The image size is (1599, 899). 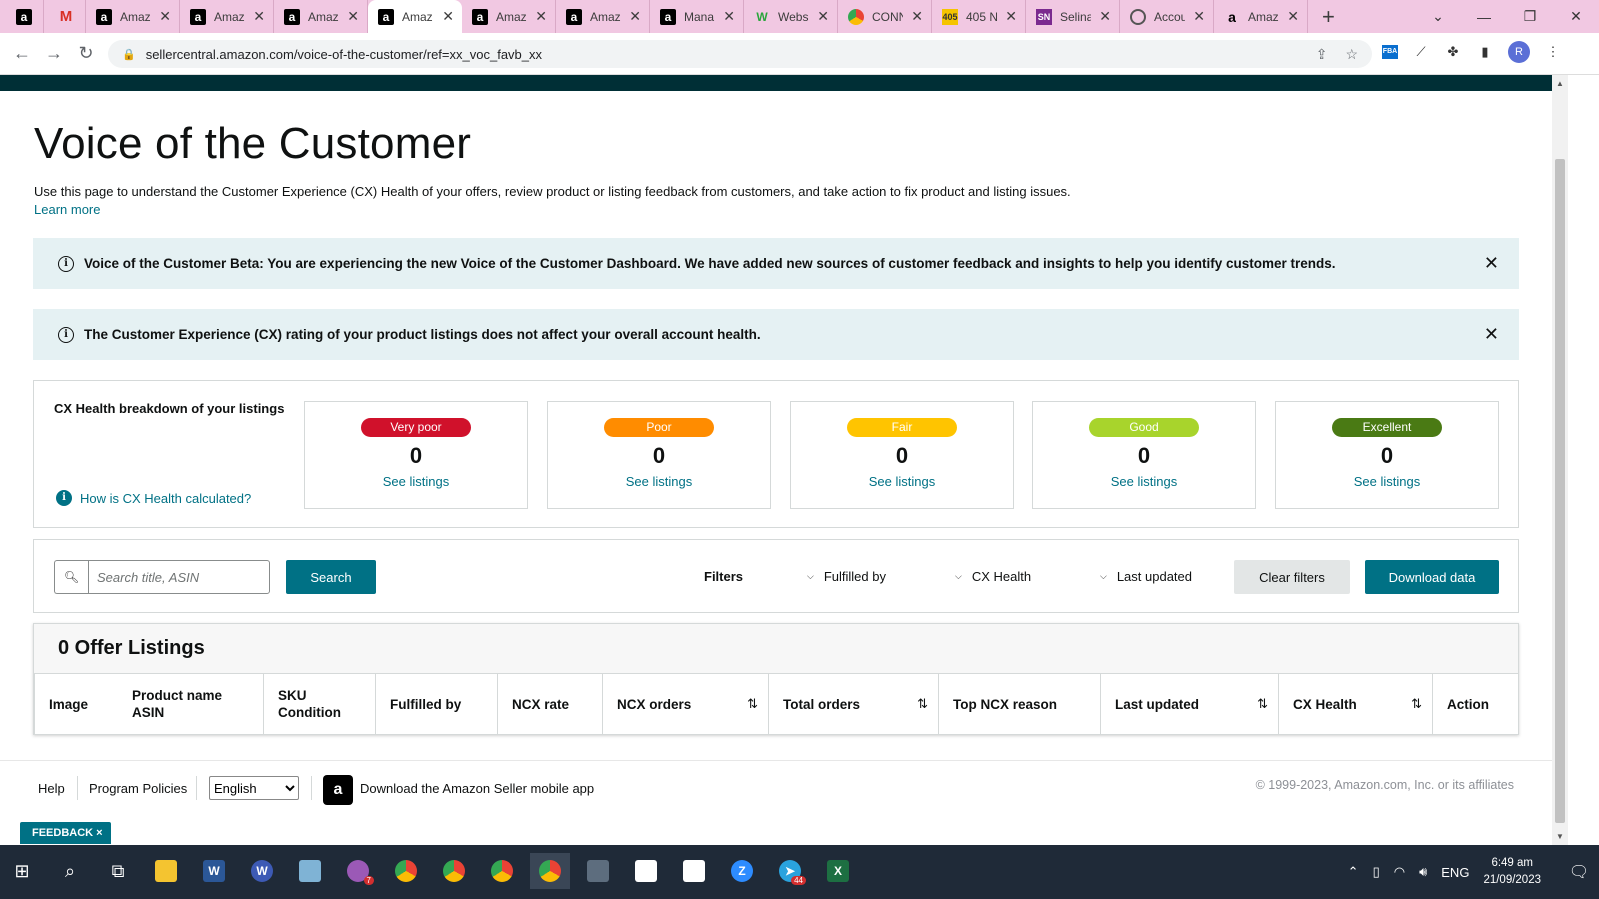 What do you see at coordinates (853, 704) in the screenshot?
I see `col-total-orders: Total orders ⇅` at bounding box center [853, 704].